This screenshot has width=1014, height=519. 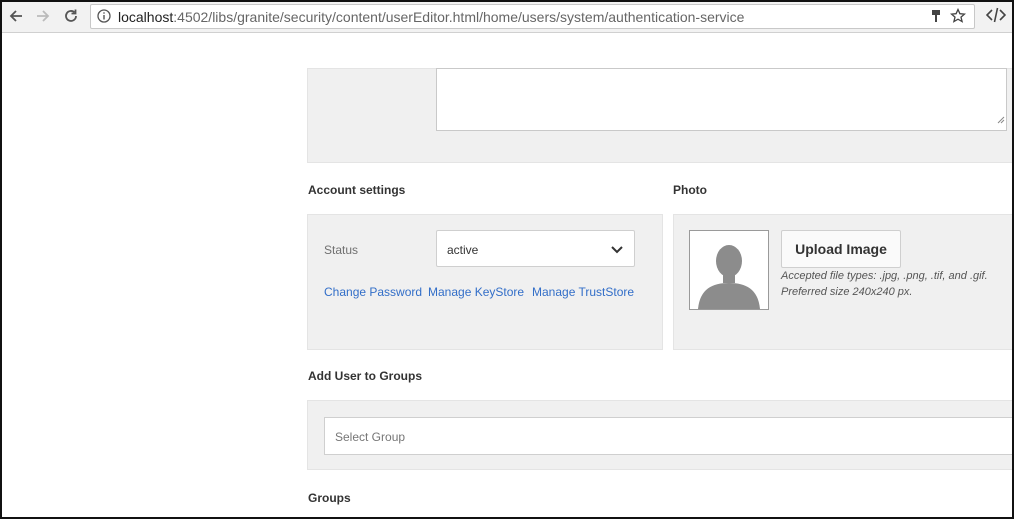 What do you see at coordinates (583, 292) in the screenshot?
I see `manage-truststore-link: Manage TrustStore` at bounding box center [583, 292].